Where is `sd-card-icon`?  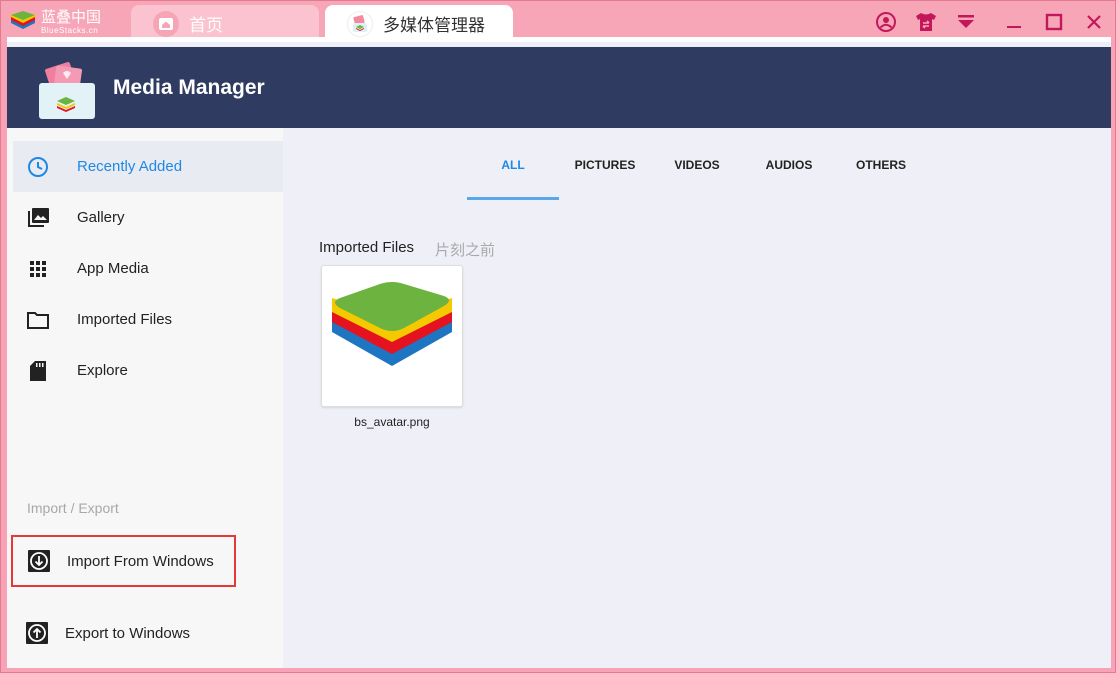 sd-card-icon is located at coordinates (38, 371).